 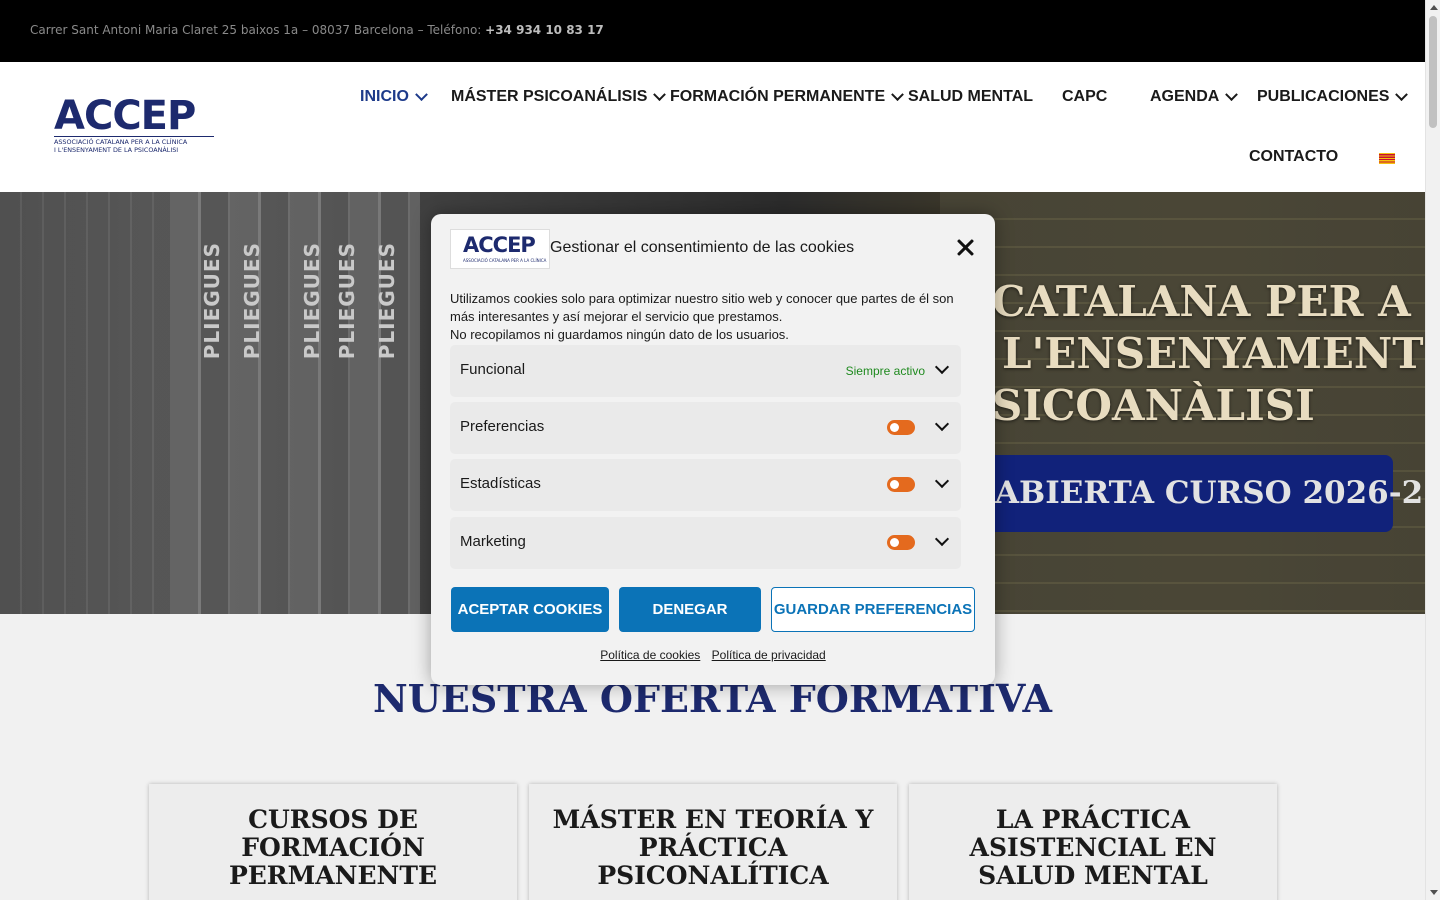 I want to click on close-icon, so click(x=965, y=248).